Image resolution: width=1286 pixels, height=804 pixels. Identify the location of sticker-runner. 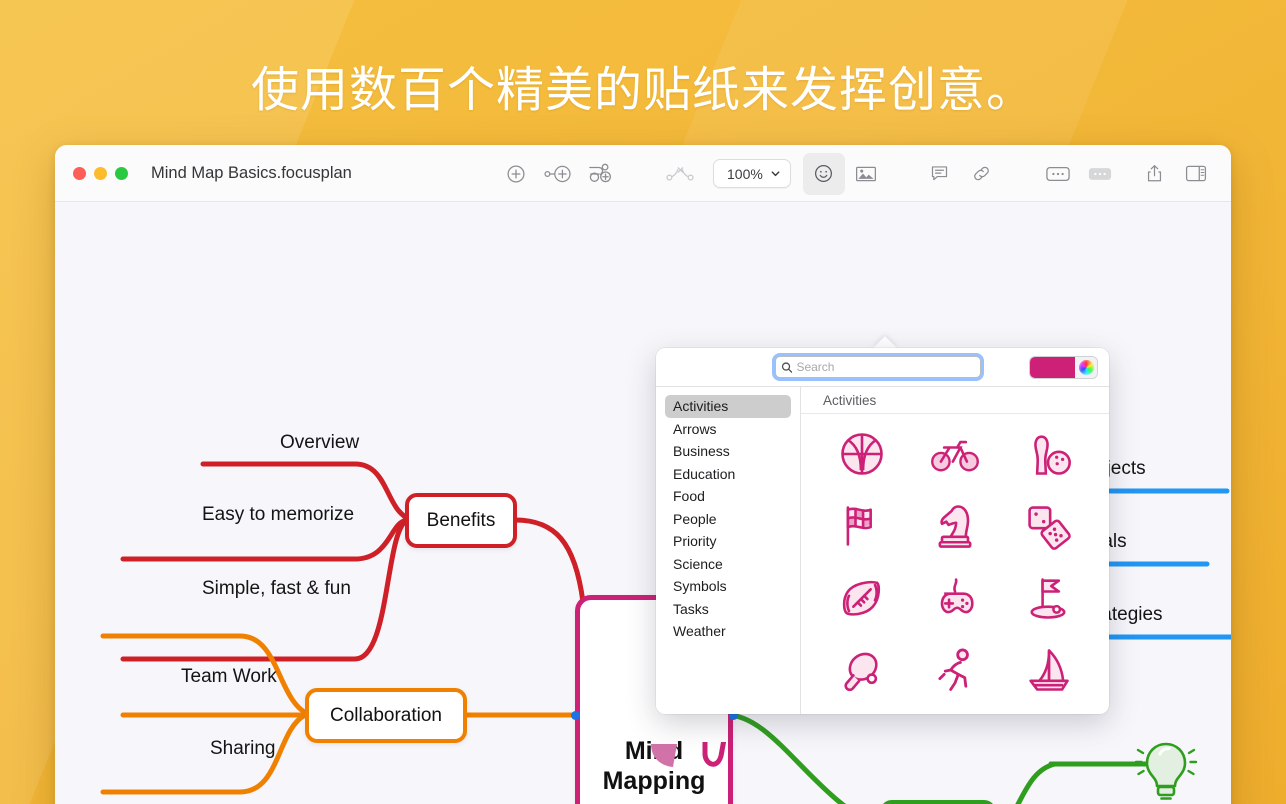
(955, 670).